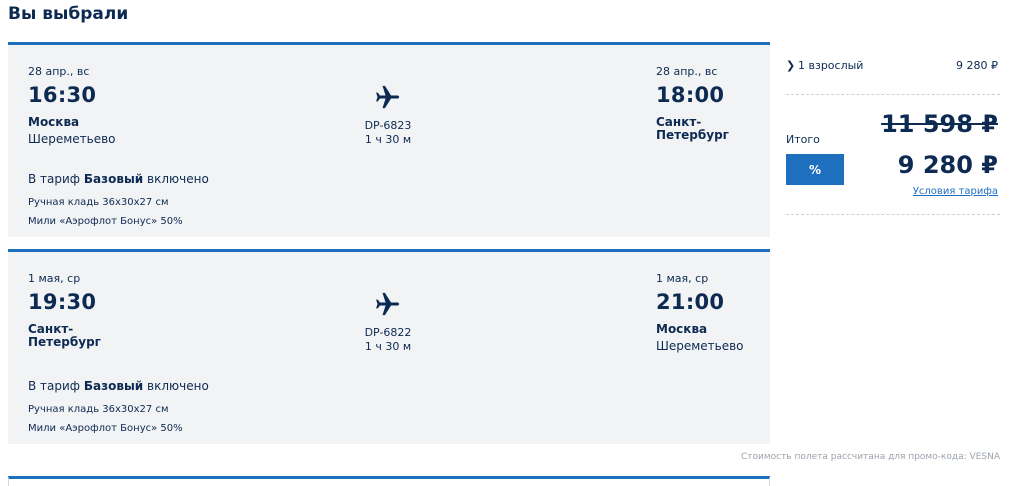 The width and height of the screenshot is (1024, 486). I want to click on departure-time: 16:30, so click(62, 95).